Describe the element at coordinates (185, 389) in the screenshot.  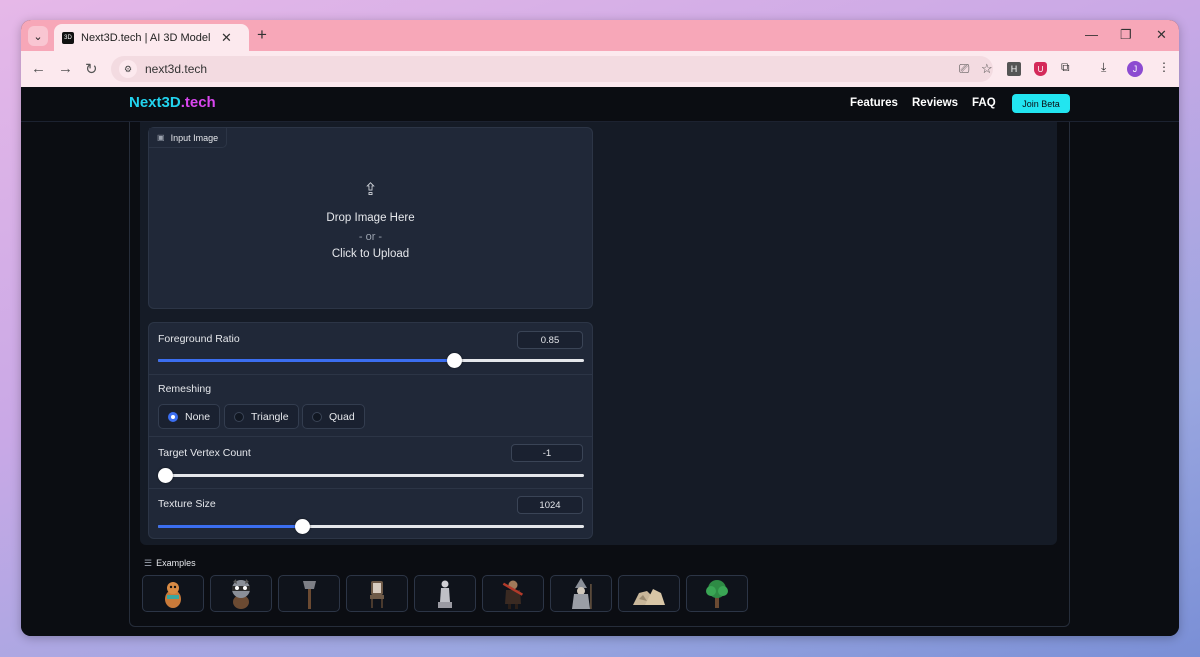
I see `remeshing-label: Remeshing` at that location.